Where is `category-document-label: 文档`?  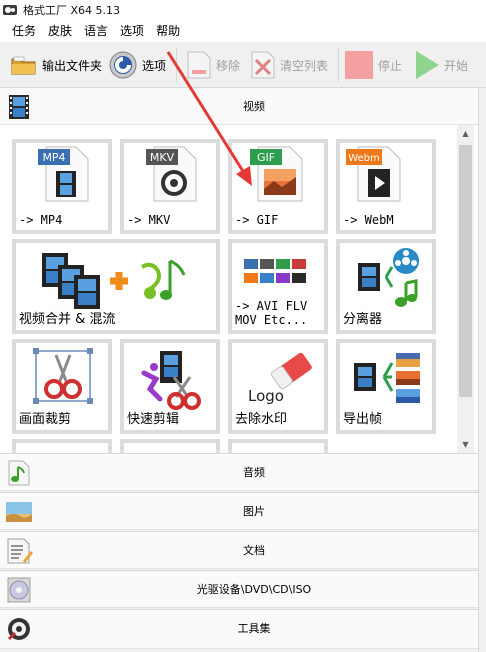 category-document-label: 文档 is located at coordinates (254, 550).